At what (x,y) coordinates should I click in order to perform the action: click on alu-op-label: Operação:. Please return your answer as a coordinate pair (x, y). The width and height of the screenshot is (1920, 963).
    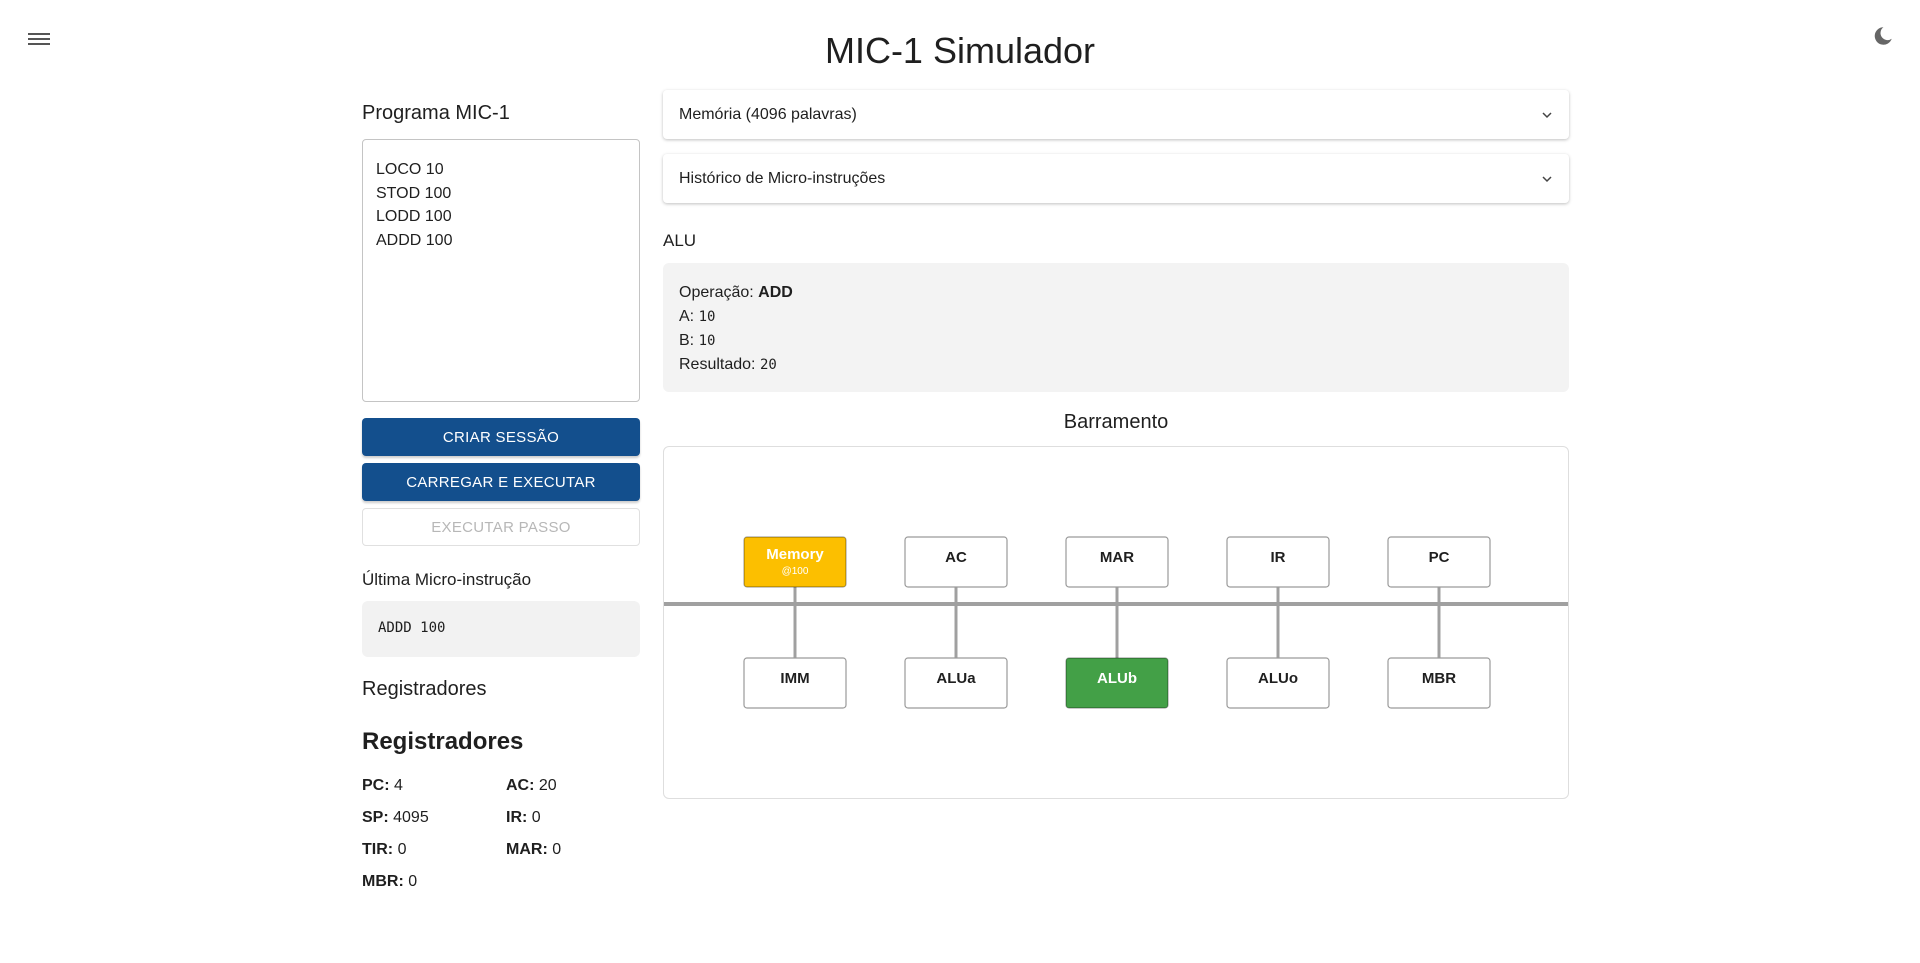
    Looking at the image, I should click on (716, 292).